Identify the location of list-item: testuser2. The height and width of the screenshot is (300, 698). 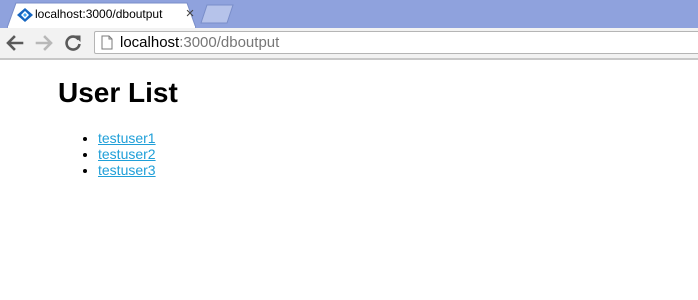
(127, 154).